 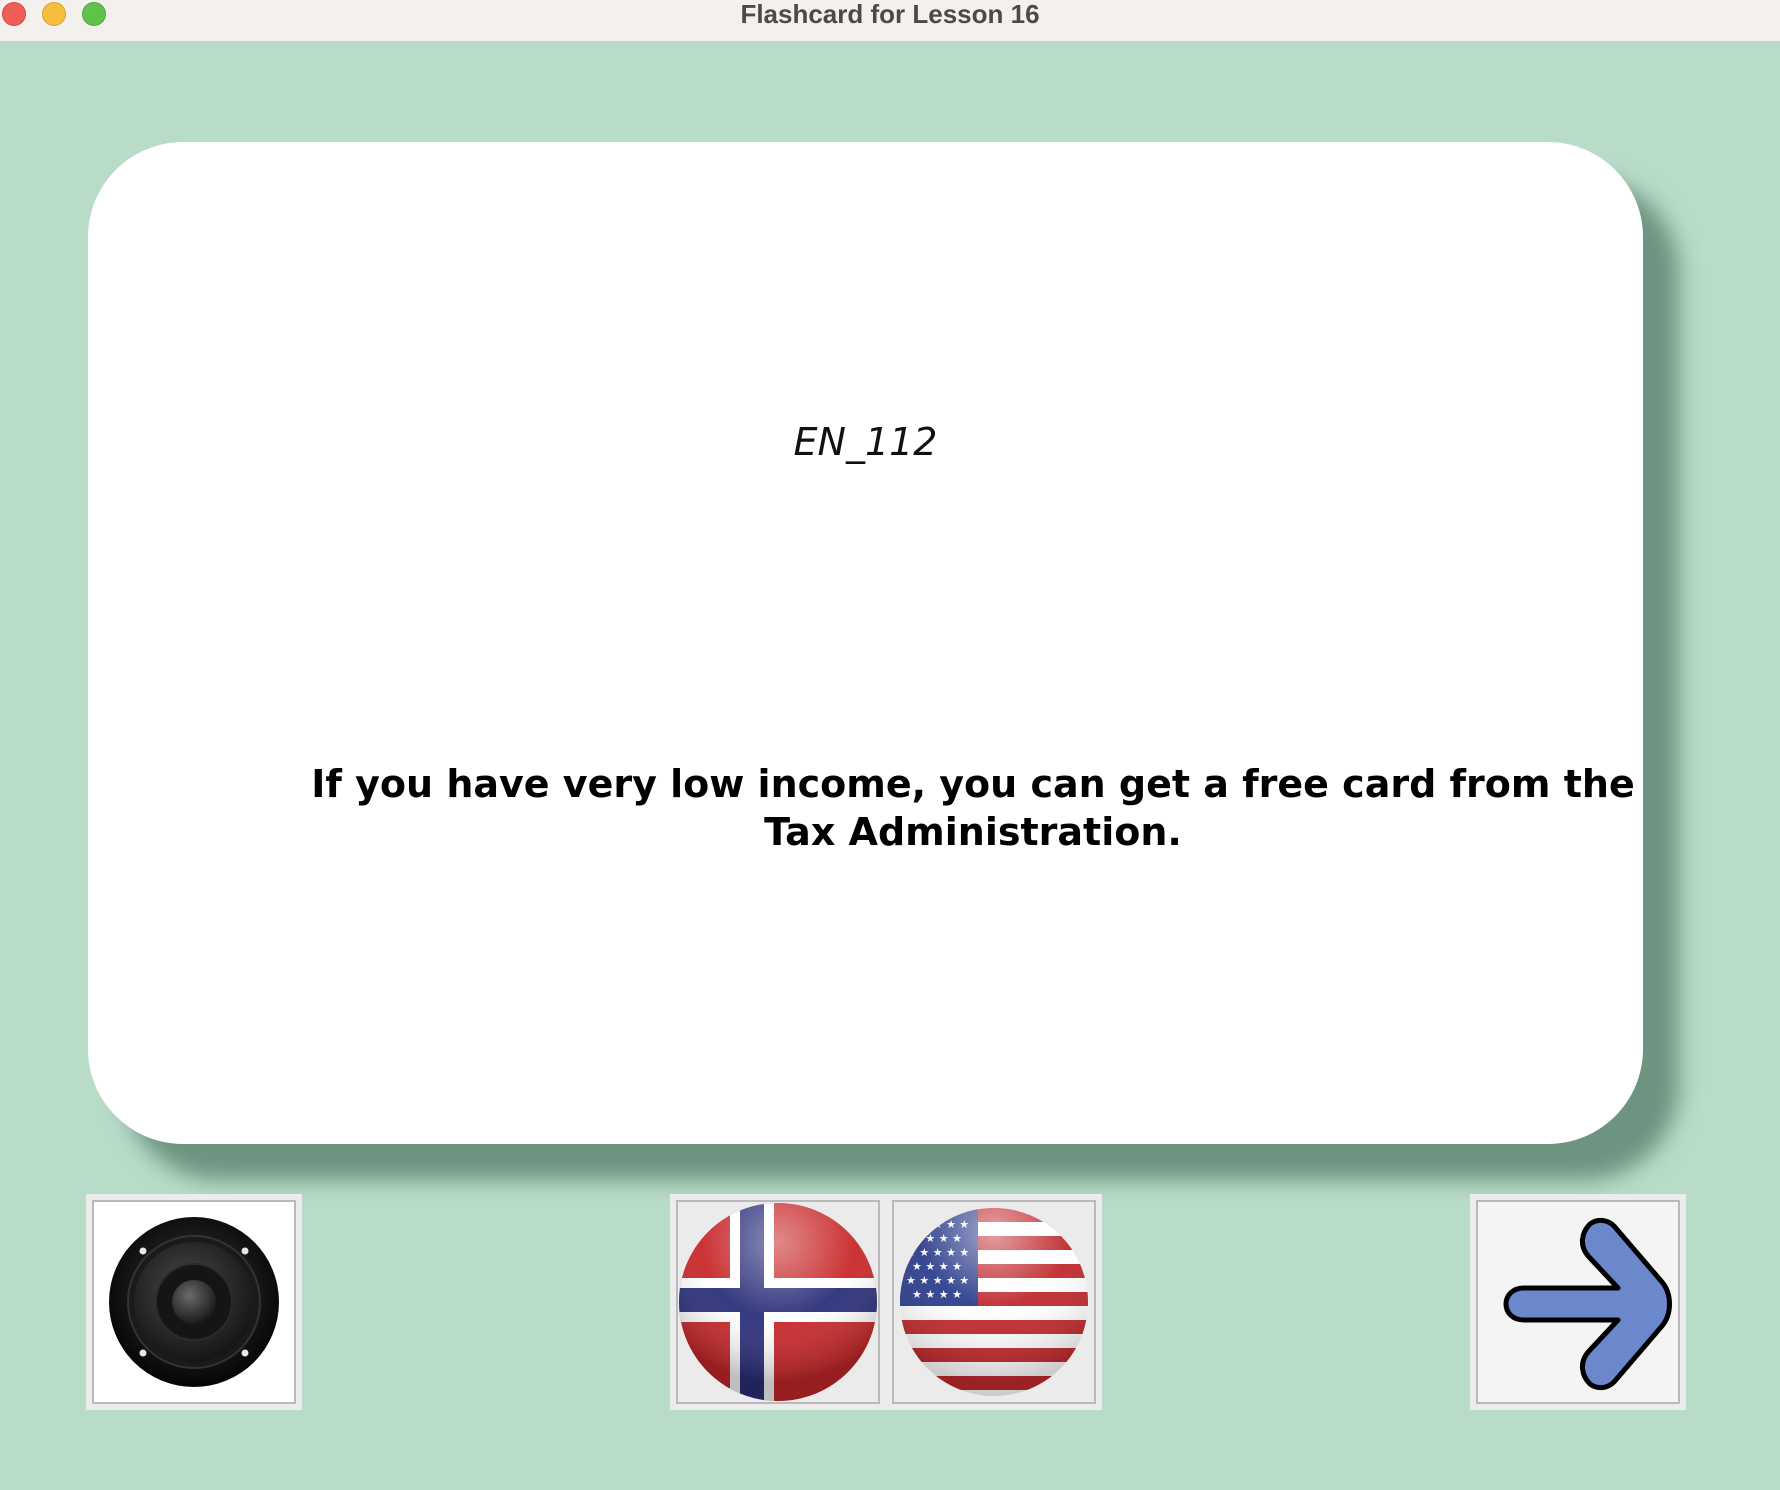 I want to click on speaker-icon, so click(x=194, y=1302).